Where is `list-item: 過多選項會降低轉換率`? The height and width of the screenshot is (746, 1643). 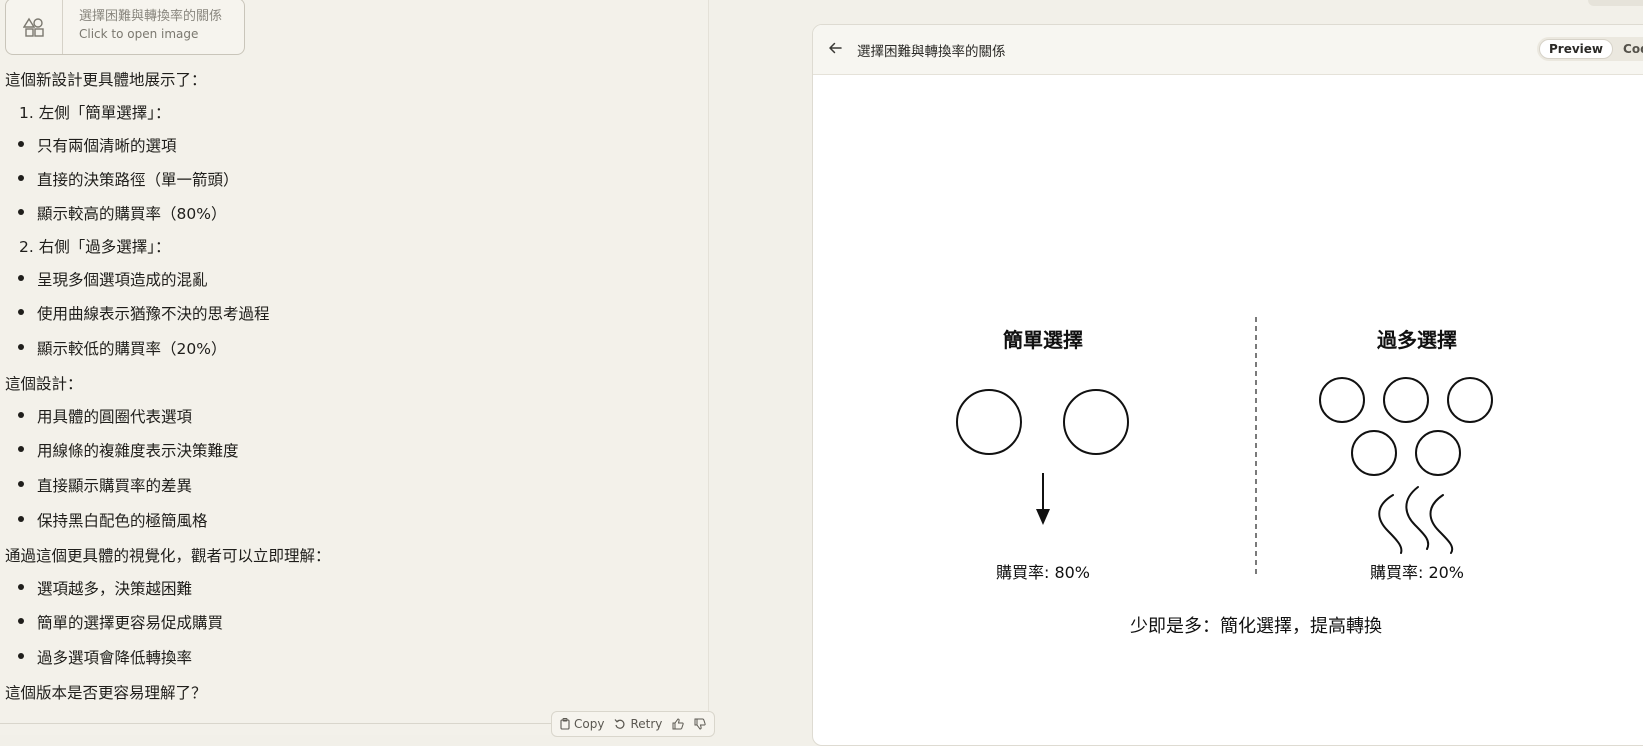
list-item: 過多選項會降低轉換率 is located at coordinates (115, 658).